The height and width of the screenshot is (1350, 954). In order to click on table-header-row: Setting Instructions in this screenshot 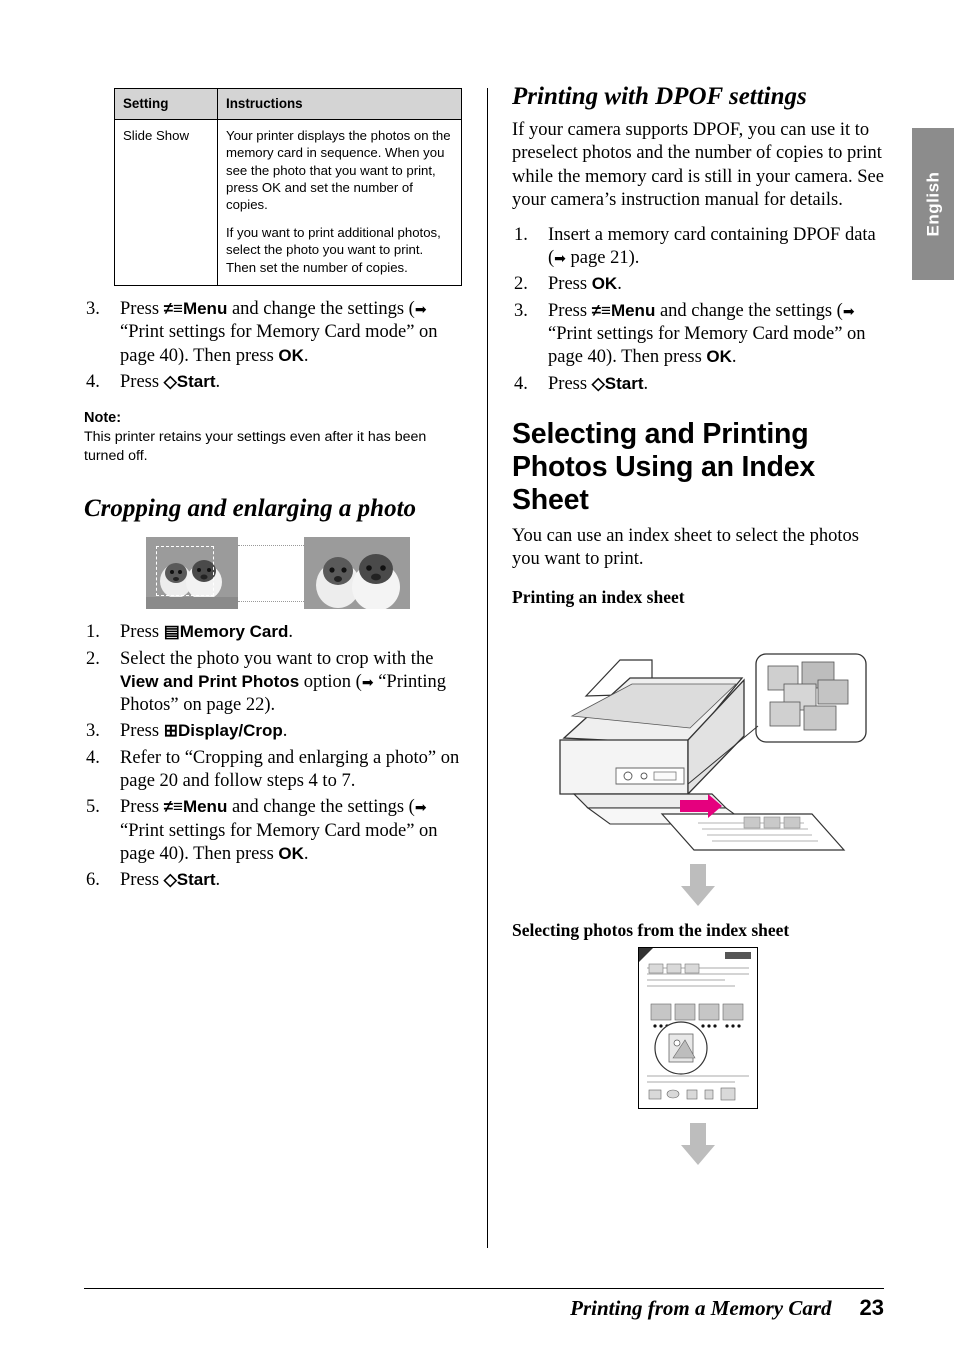, I will do `click(288, 104)`.